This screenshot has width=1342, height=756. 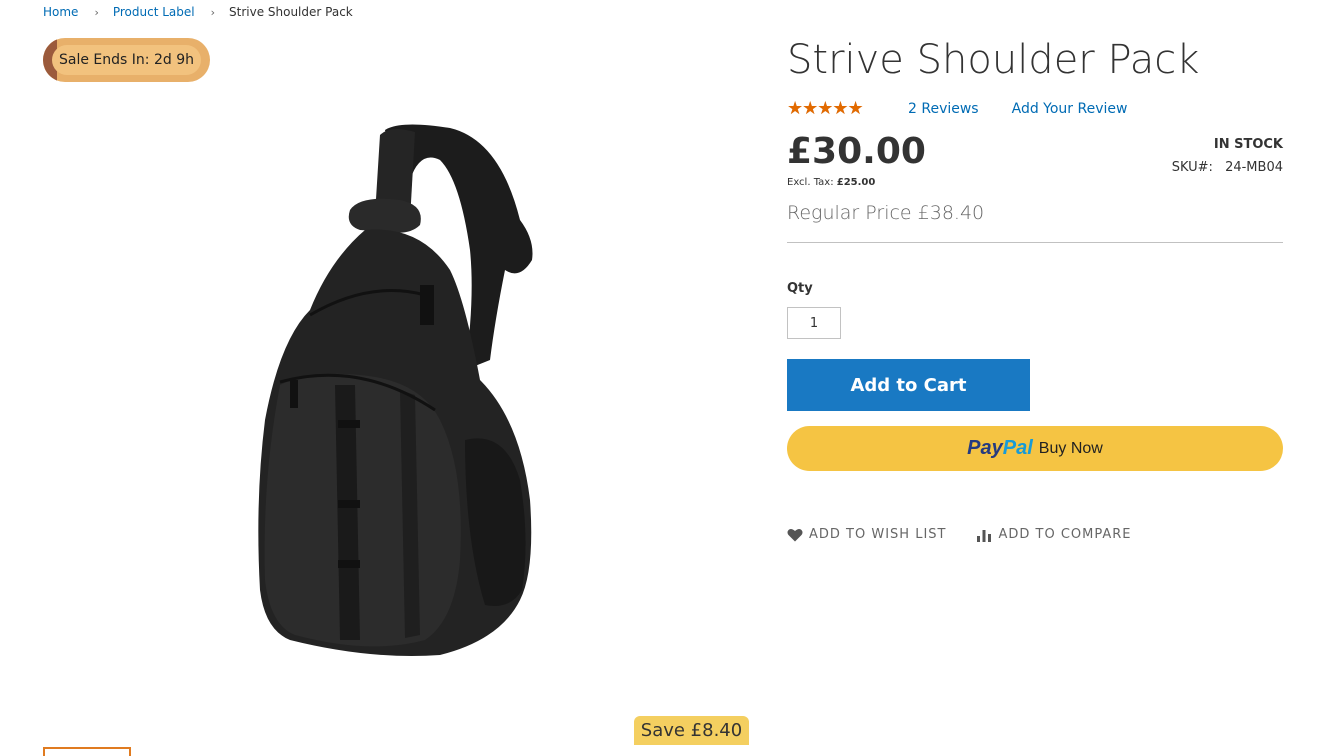 What do you see at coordinates (878, 534) in the screenshot?
I see `add-to-wishlist-label: Add to Wish List` at bounding box center [878, 534].